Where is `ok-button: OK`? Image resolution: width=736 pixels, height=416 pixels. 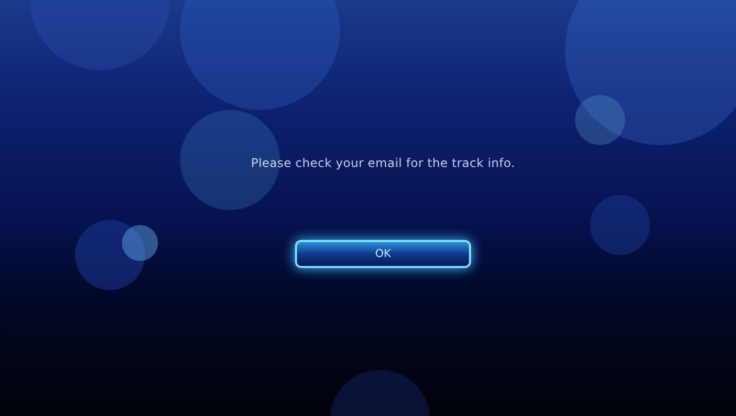
ok-button: OK is located at coordinates (383, 254).